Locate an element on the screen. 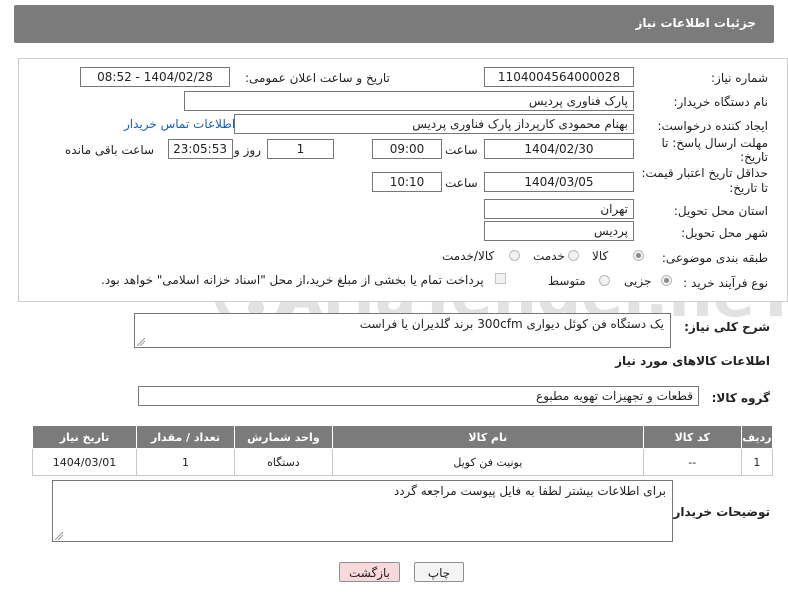  category-radio-goods is located at coordinates (638, 255).